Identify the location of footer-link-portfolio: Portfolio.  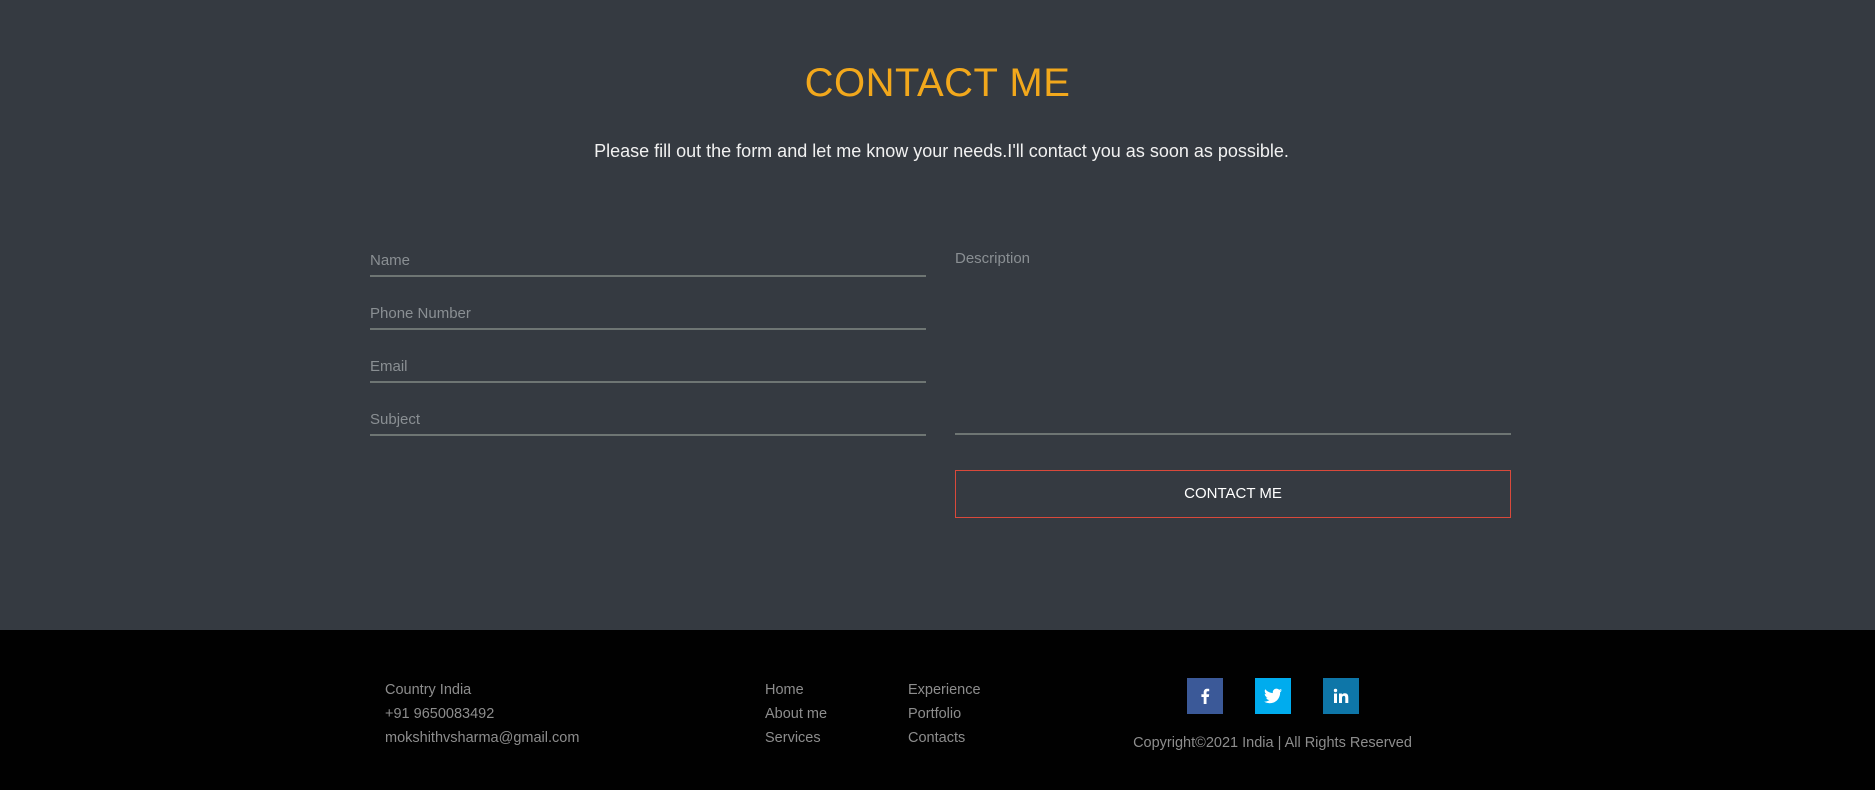
(944, 714).